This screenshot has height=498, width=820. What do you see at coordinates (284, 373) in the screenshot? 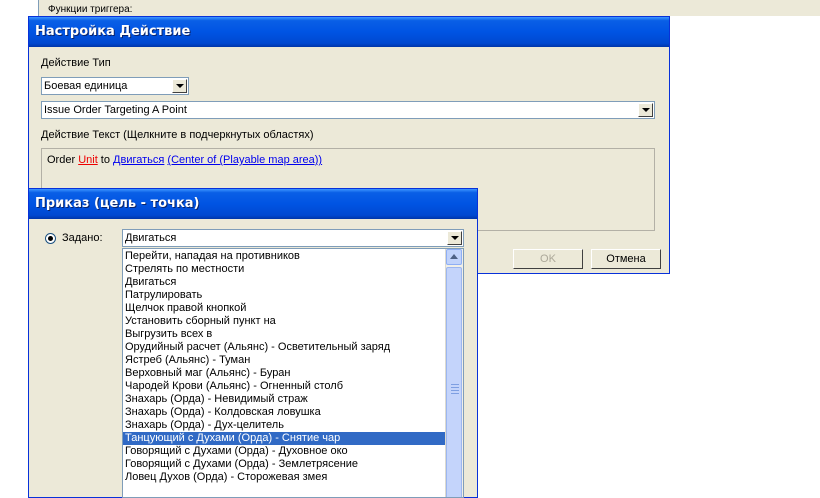
I see `list-item: Верховный маг (Альянс) - Буран` at bounding box center [284, 373].